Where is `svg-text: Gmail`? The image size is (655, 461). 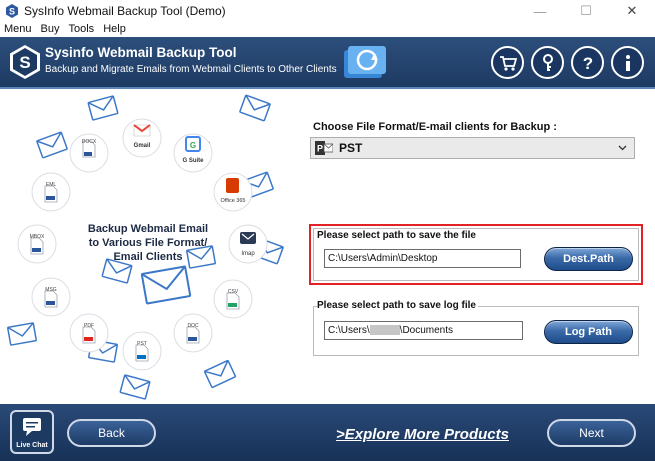
svg-text: Gmail is located at coordinates (142, 146).